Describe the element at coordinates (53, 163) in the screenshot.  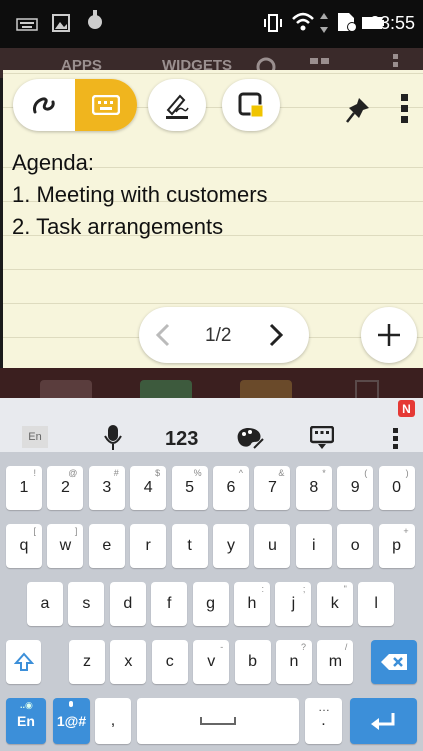
I see `note-line: Agenda:` at that location.